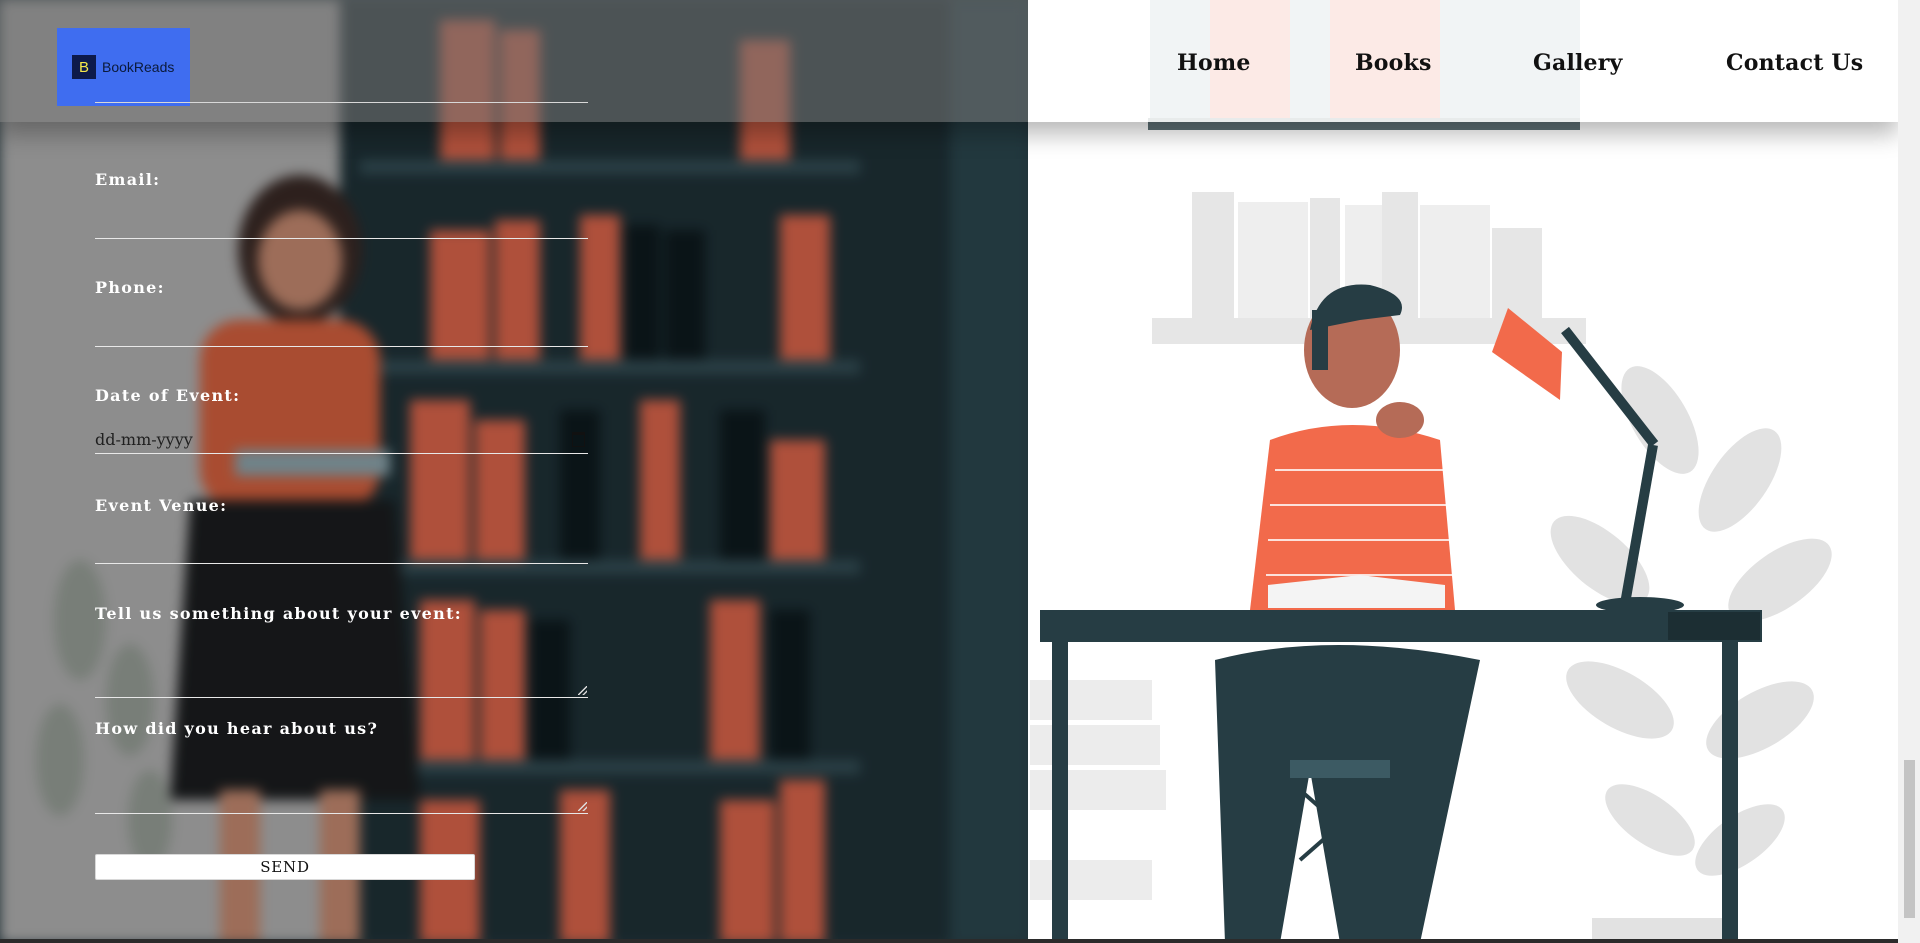  Describe the element at coordinates (168, 395) in the screenshot. I see `date-of-event-label: Date of Event:` at that location.